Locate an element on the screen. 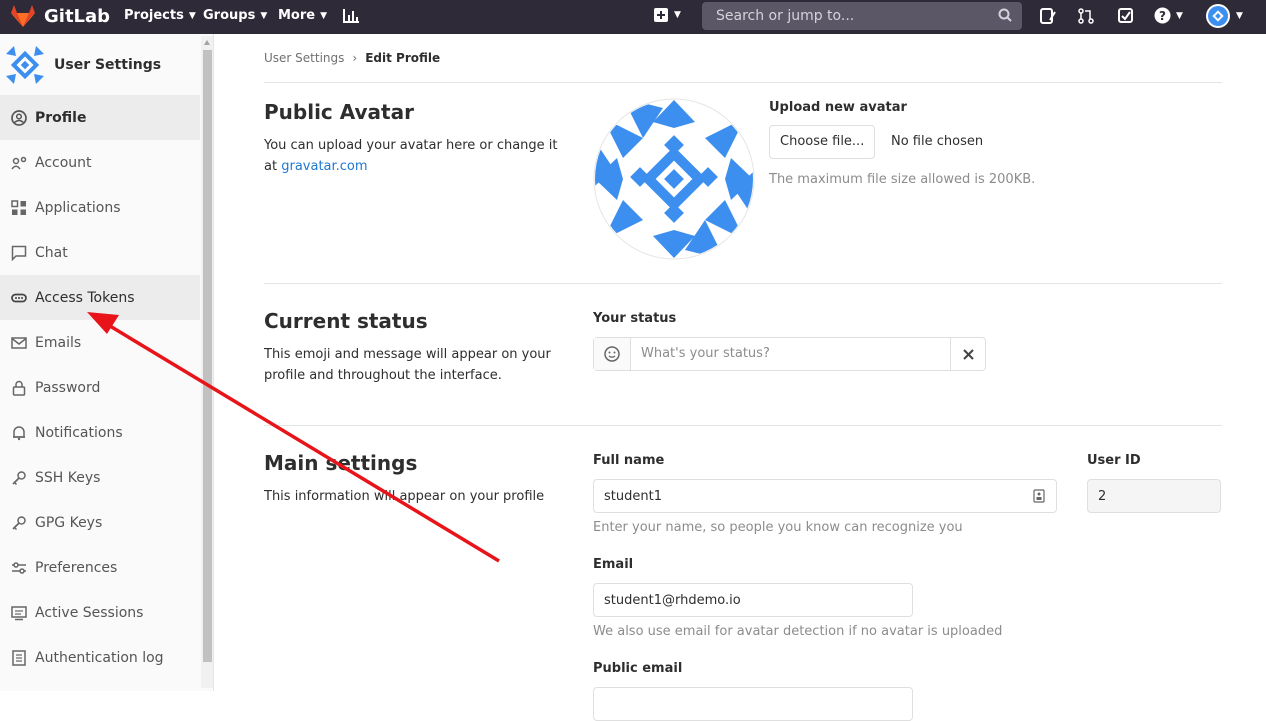 This screenshot has height=721, width=1266. sidebar-header: User Settings is located at coordinates (100, 65).